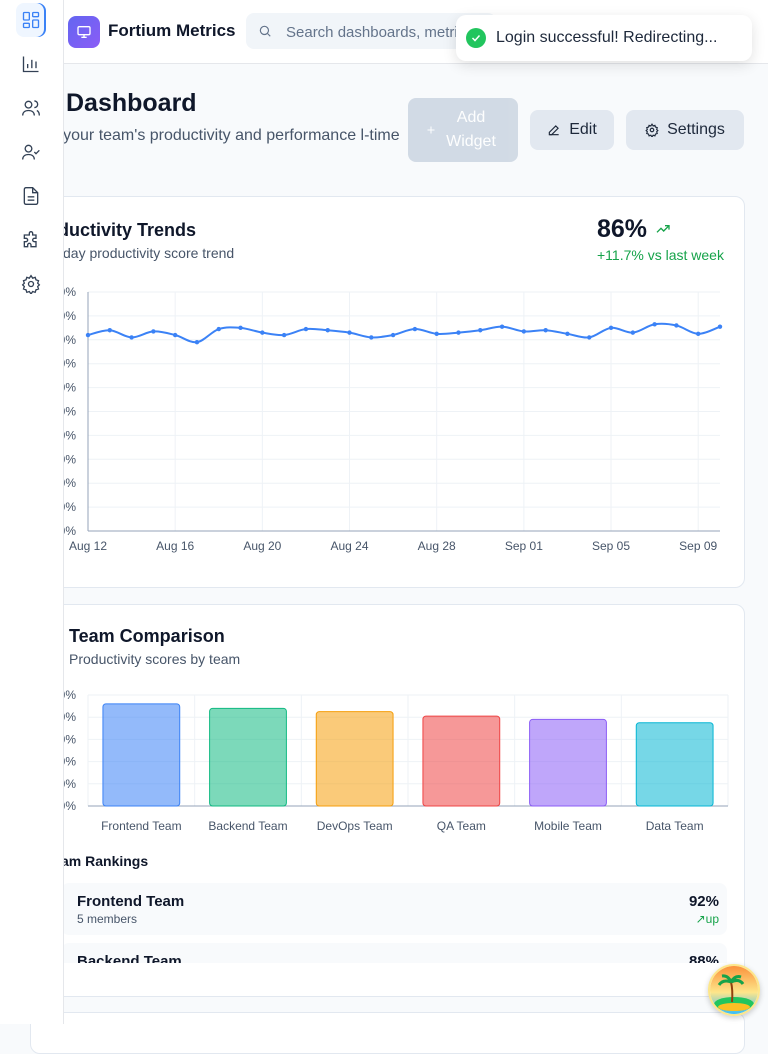  I want to click on x-tick-label: Frontend Team, so click(141, 826).